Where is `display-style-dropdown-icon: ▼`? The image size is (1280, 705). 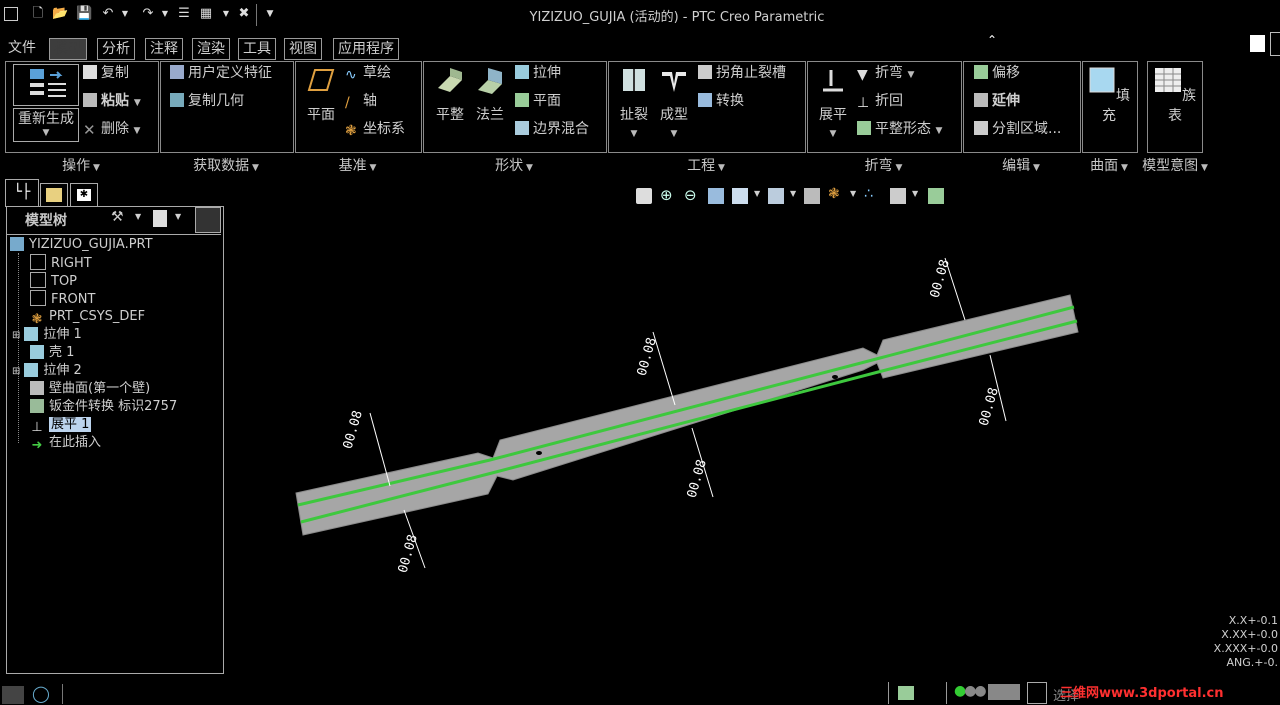 display-style-dropdown-icon: ▼ is located at coordinates (757, 193).